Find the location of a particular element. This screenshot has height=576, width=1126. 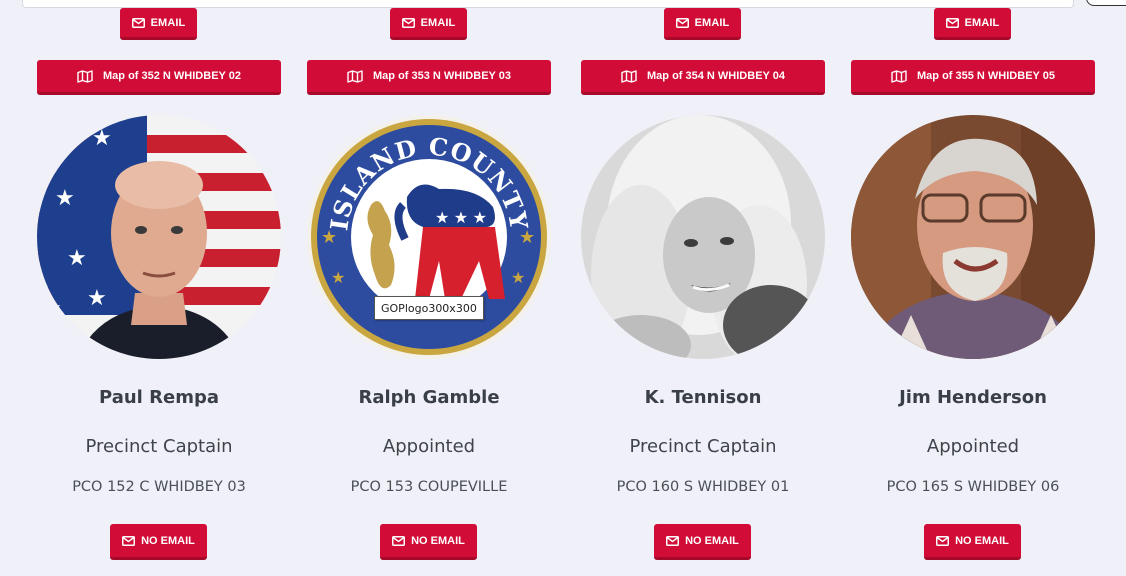

map-button-label: Map of 352 N WHIDBEY 02 is located at coordinates (172, 76).